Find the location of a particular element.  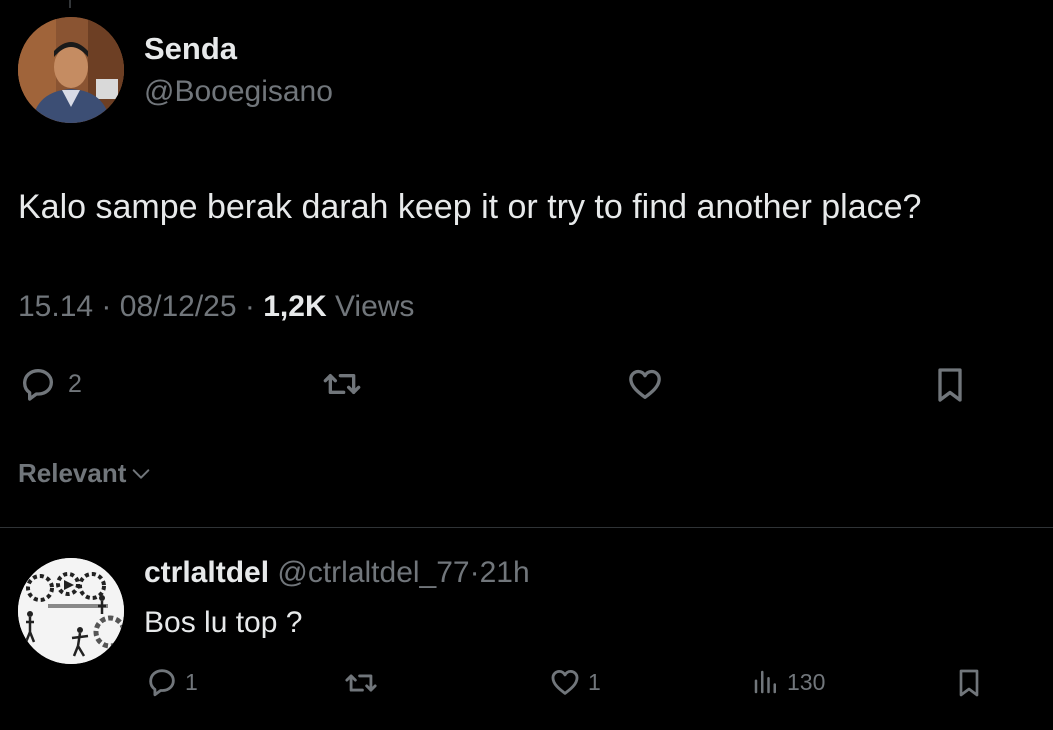

reply-views-button: 130 is located at coordinates (788, 682).